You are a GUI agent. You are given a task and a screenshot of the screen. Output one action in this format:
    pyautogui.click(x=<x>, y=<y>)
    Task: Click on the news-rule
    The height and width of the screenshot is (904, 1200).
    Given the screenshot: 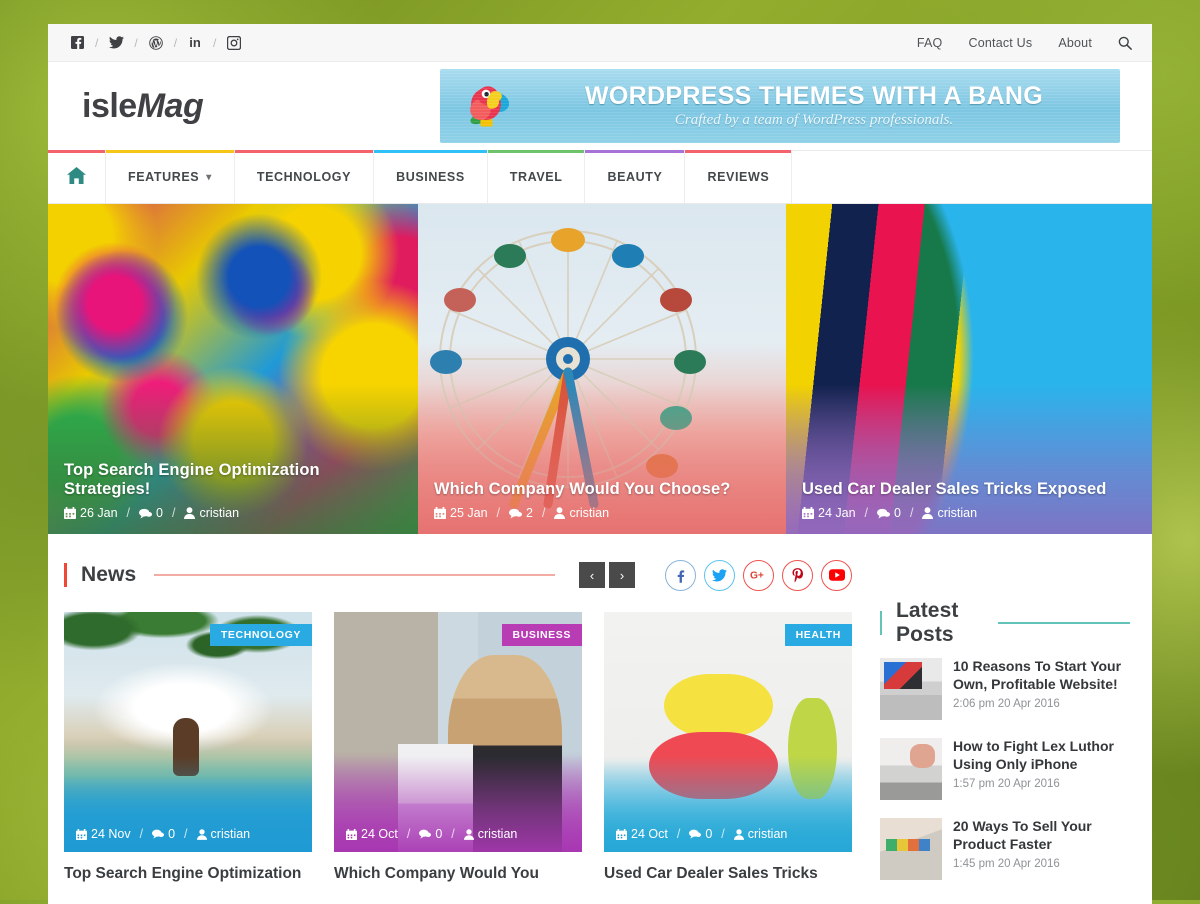 What is the action you would take?
    pyautogui.click(x=354, y=575)
    